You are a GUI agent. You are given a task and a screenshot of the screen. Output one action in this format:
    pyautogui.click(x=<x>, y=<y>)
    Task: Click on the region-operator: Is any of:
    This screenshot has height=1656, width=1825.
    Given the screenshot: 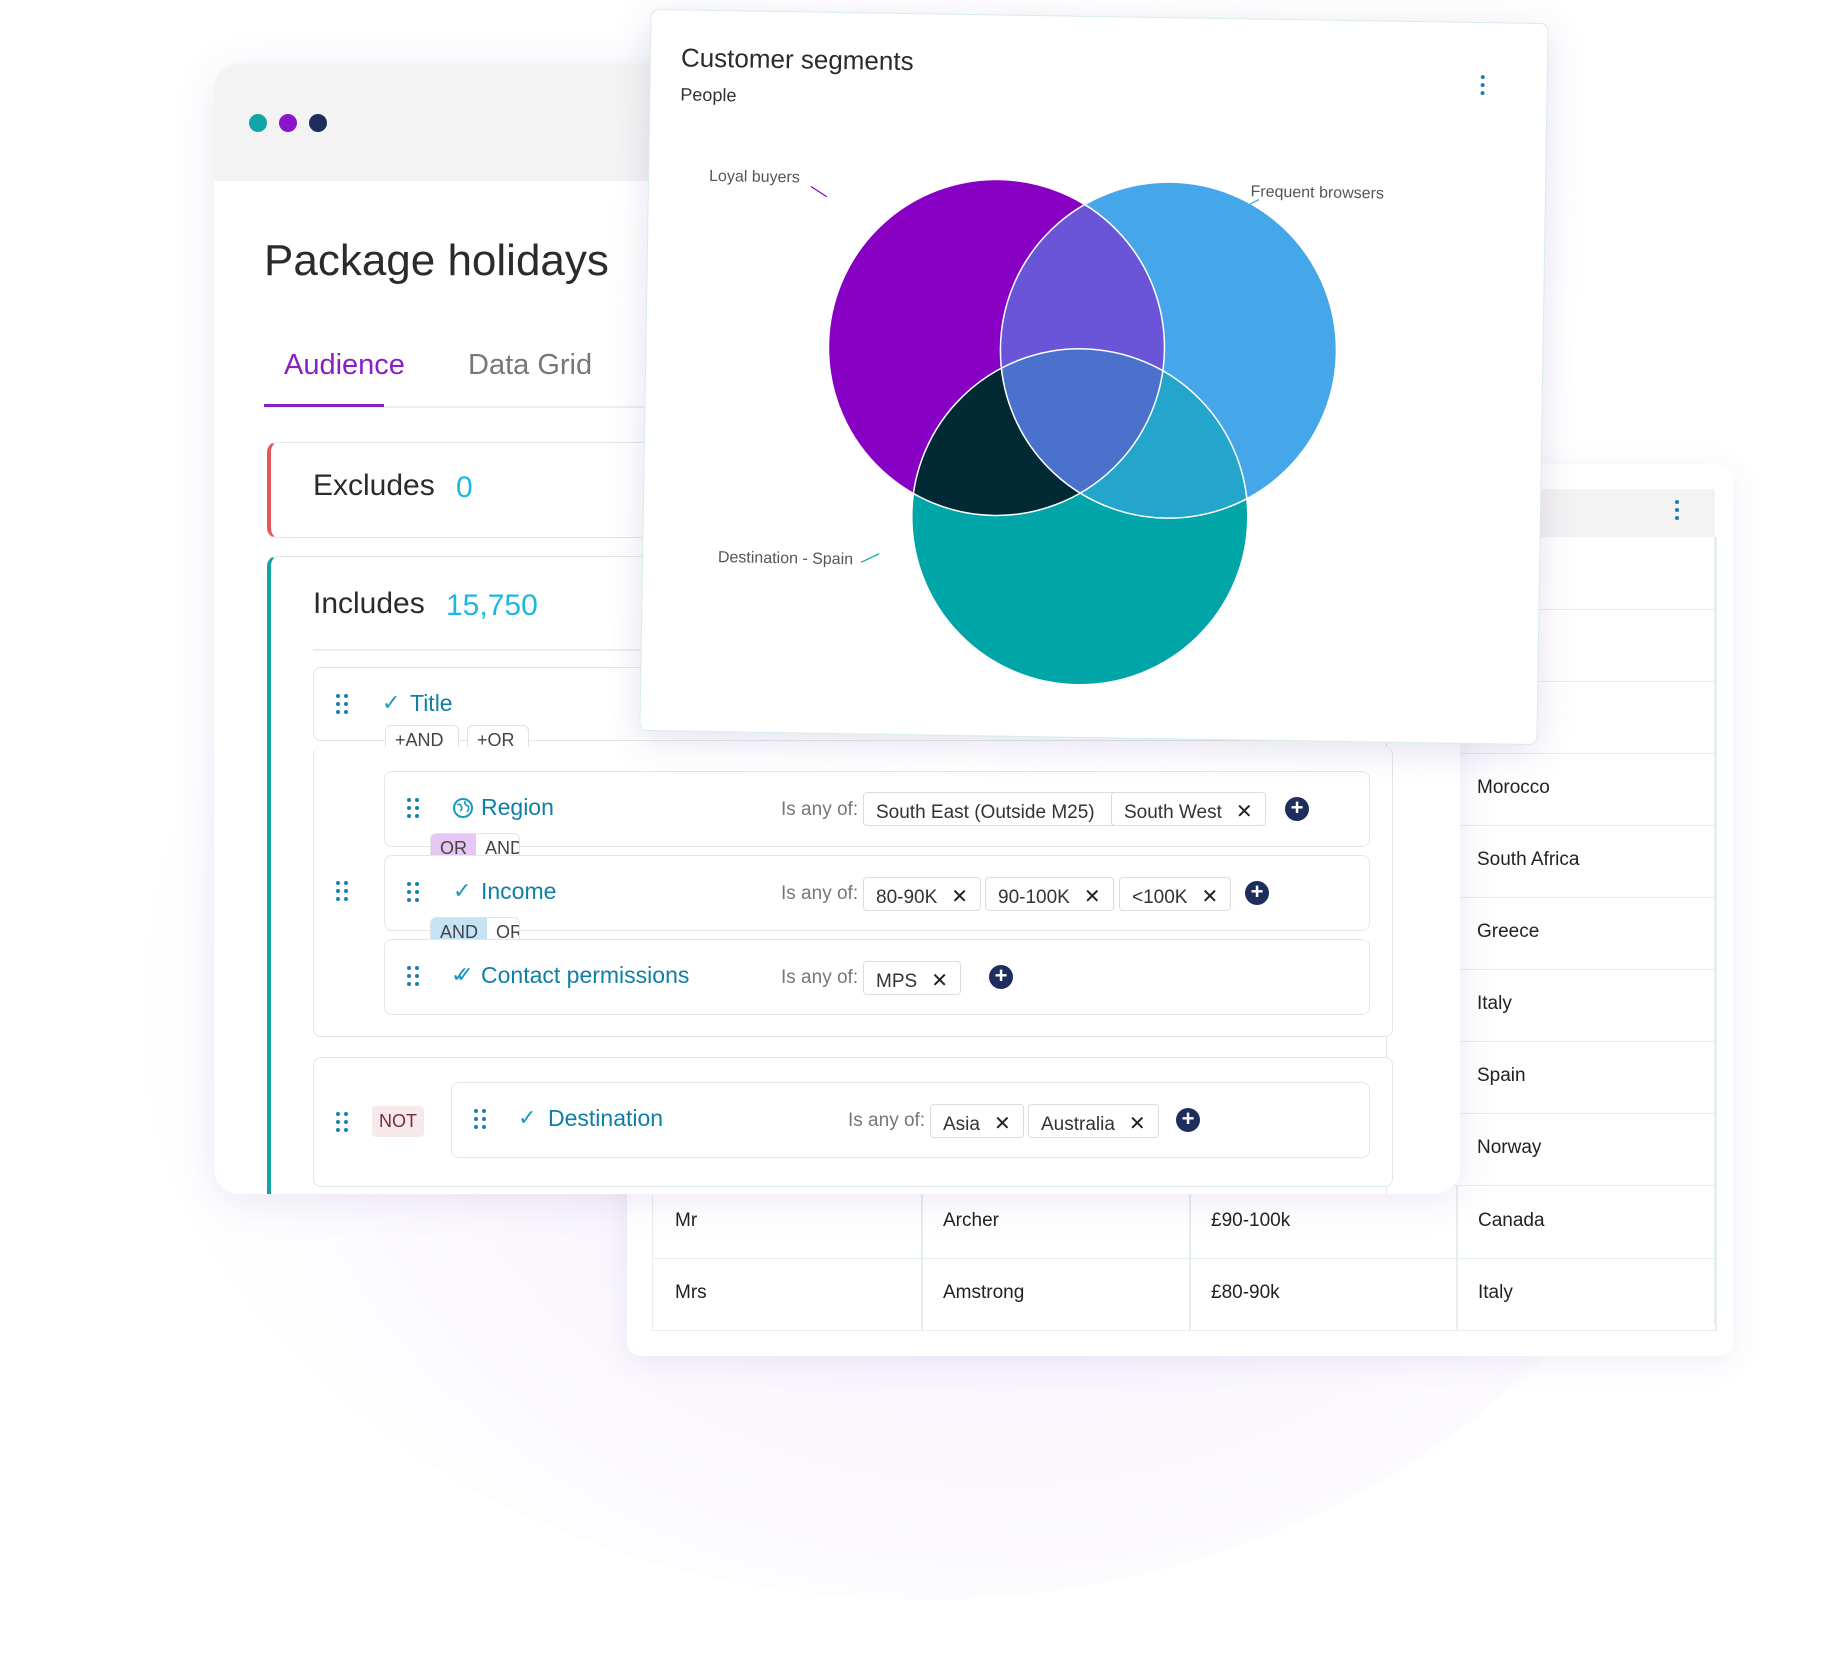 What is the action you would take?
    pyautogui.click(x=820, y=809)
    